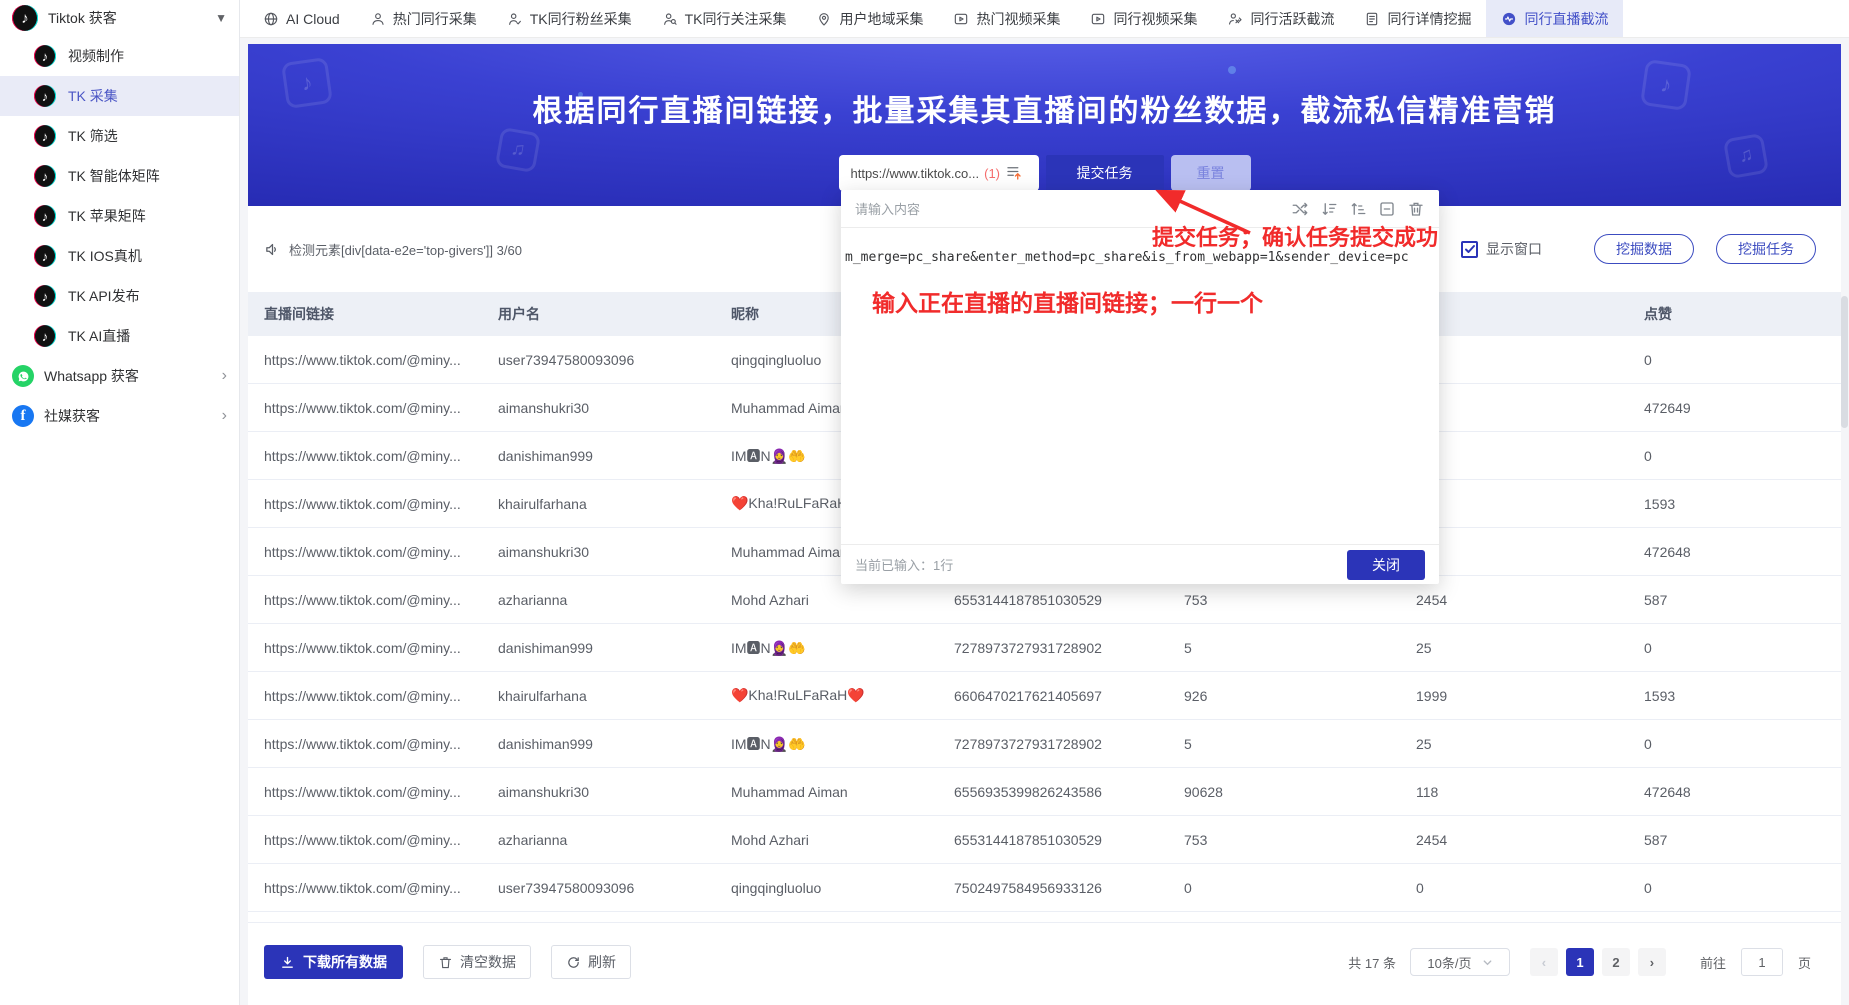  What do you see at coordinates (1804, 963) in the screenshot?
I see `goto-suffix: 页` at bounding box center [1804, 963].